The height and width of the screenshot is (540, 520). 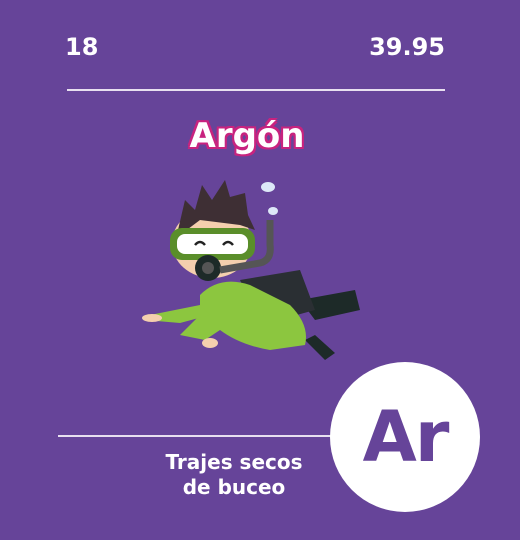 I want to click on bottom-divider, so click(x=203, y=436).